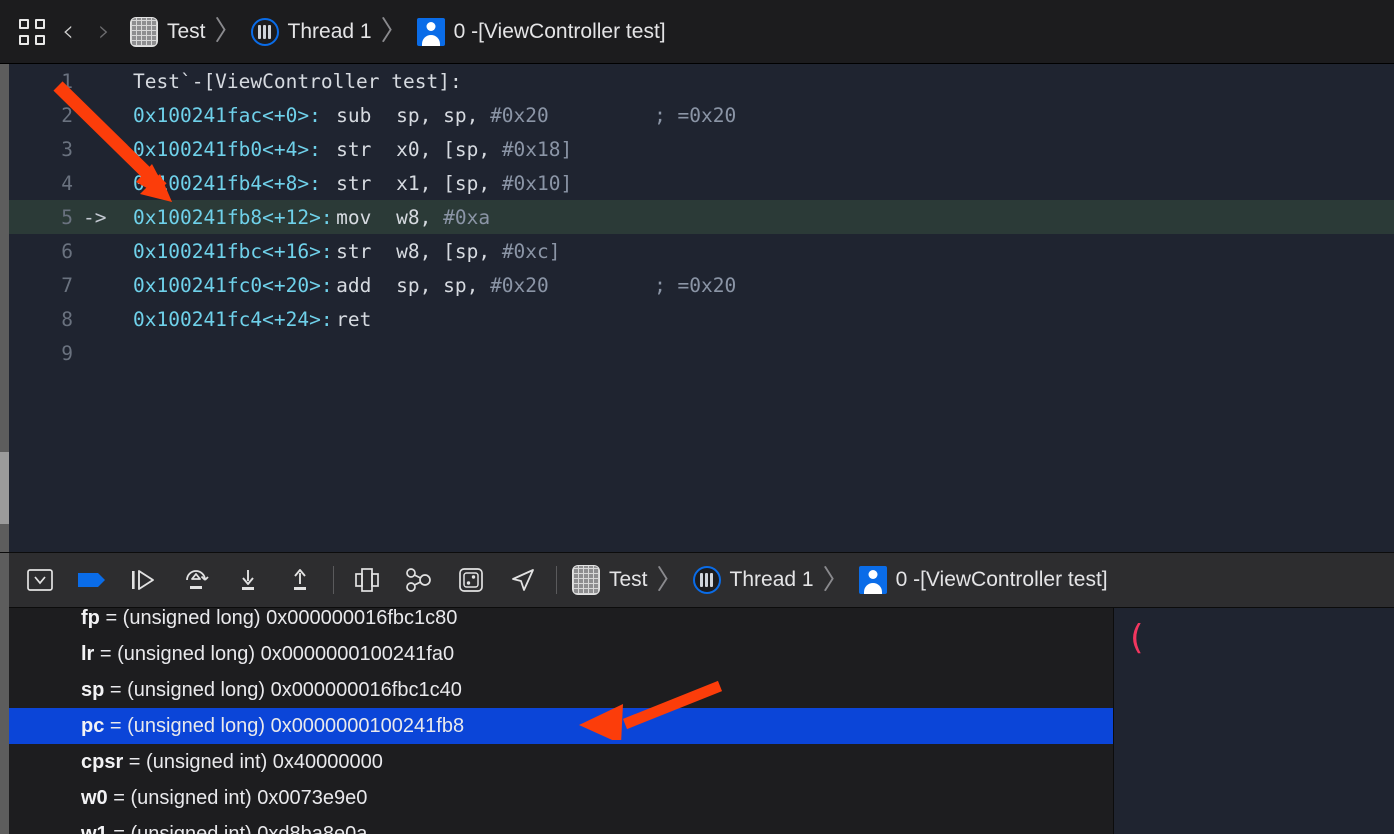  What do you see at coordinates (144, 580) in the screenshot?
I see `continue-button` at bounding box center [144, 580].